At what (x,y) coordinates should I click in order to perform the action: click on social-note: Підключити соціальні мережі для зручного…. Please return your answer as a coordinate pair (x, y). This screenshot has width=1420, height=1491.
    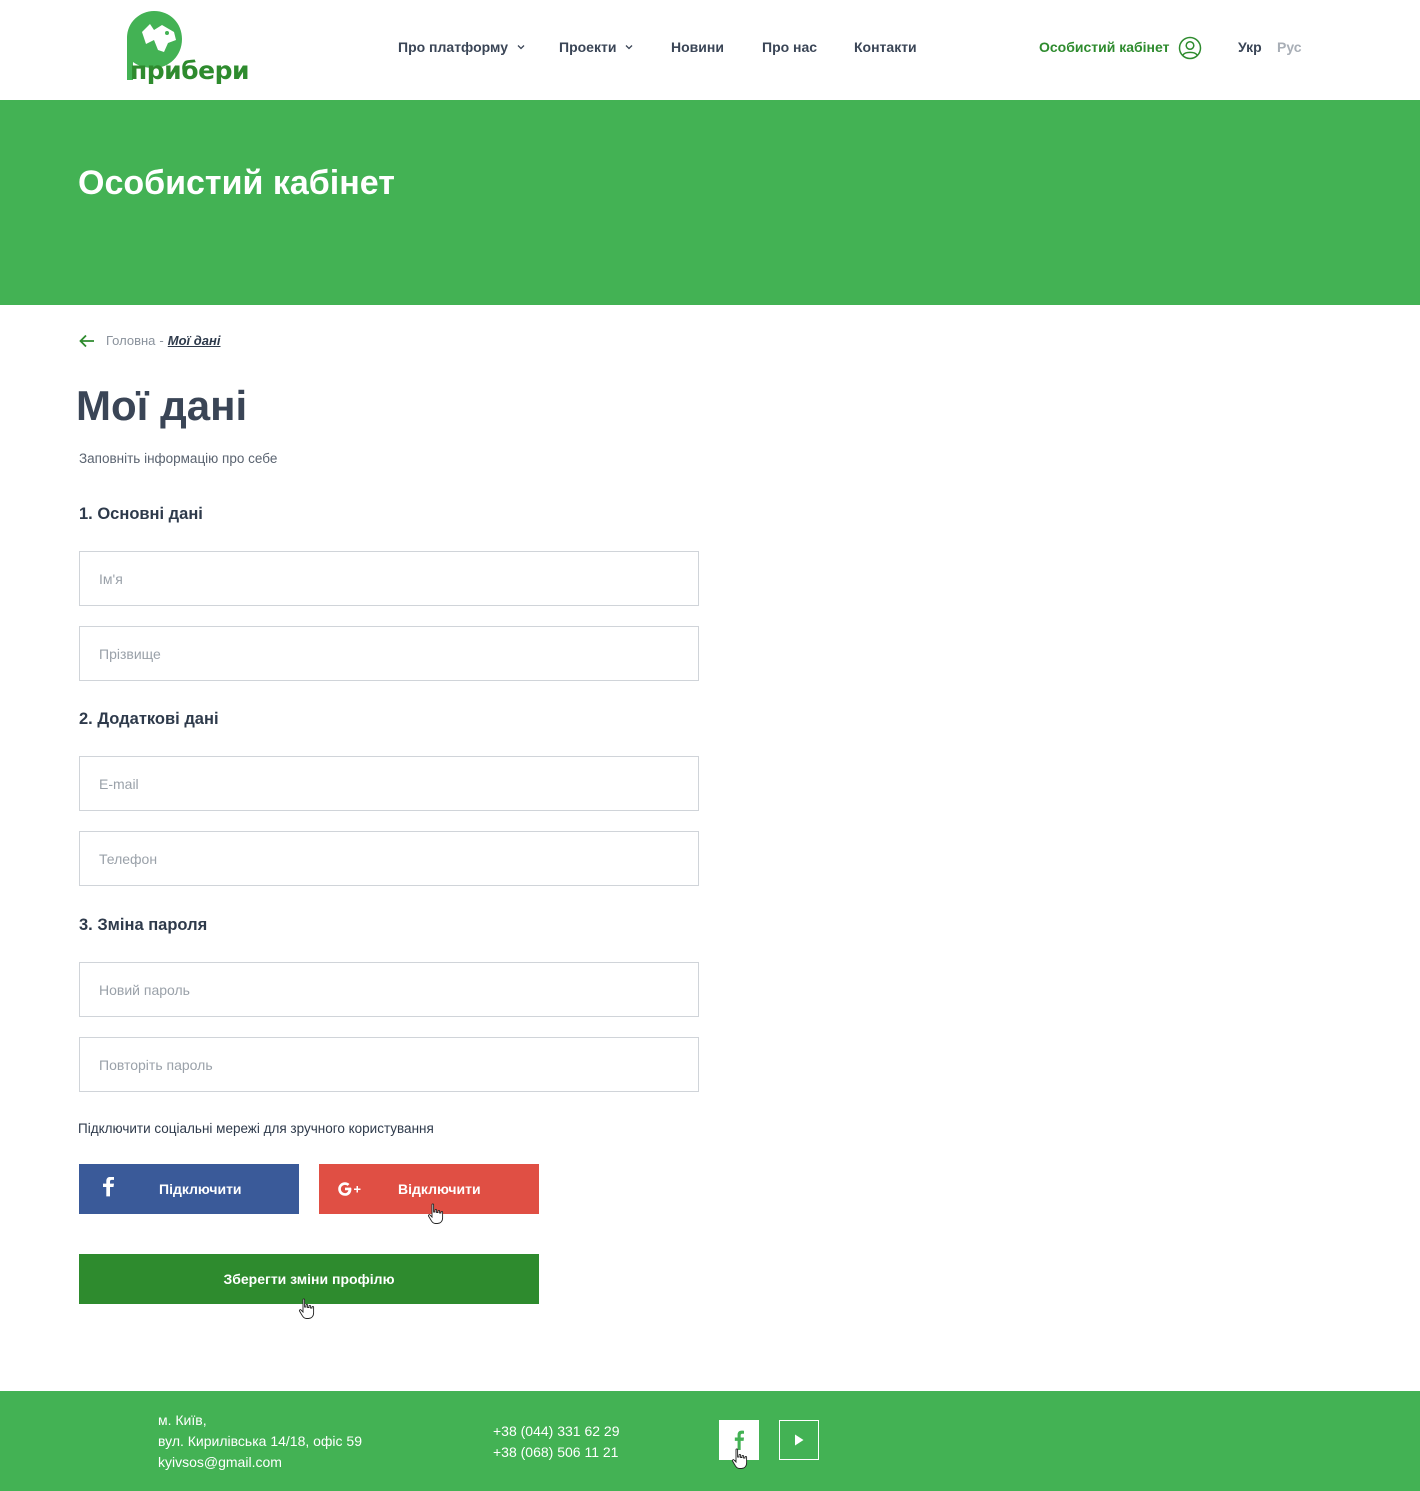
    Looking at the image, I should click on (256, 1128).